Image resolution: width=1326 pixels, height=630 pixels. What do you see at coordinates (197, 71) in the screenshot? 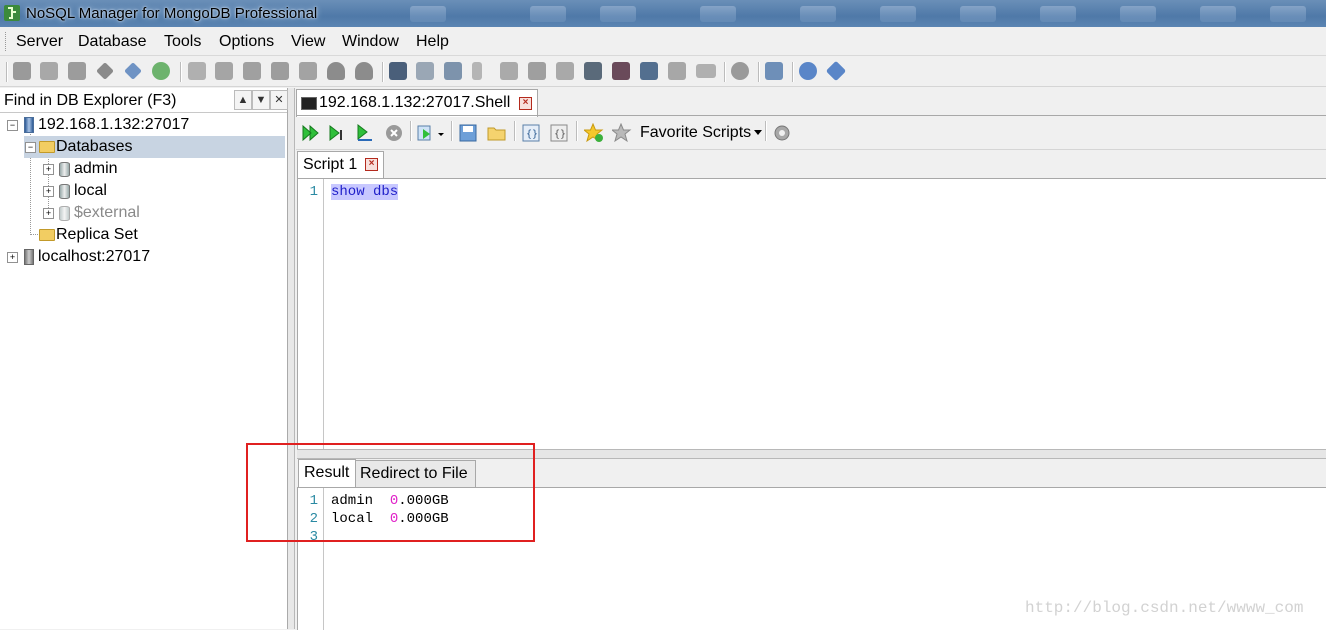
I see `create-database-icon` at bounding box center [197, 71].